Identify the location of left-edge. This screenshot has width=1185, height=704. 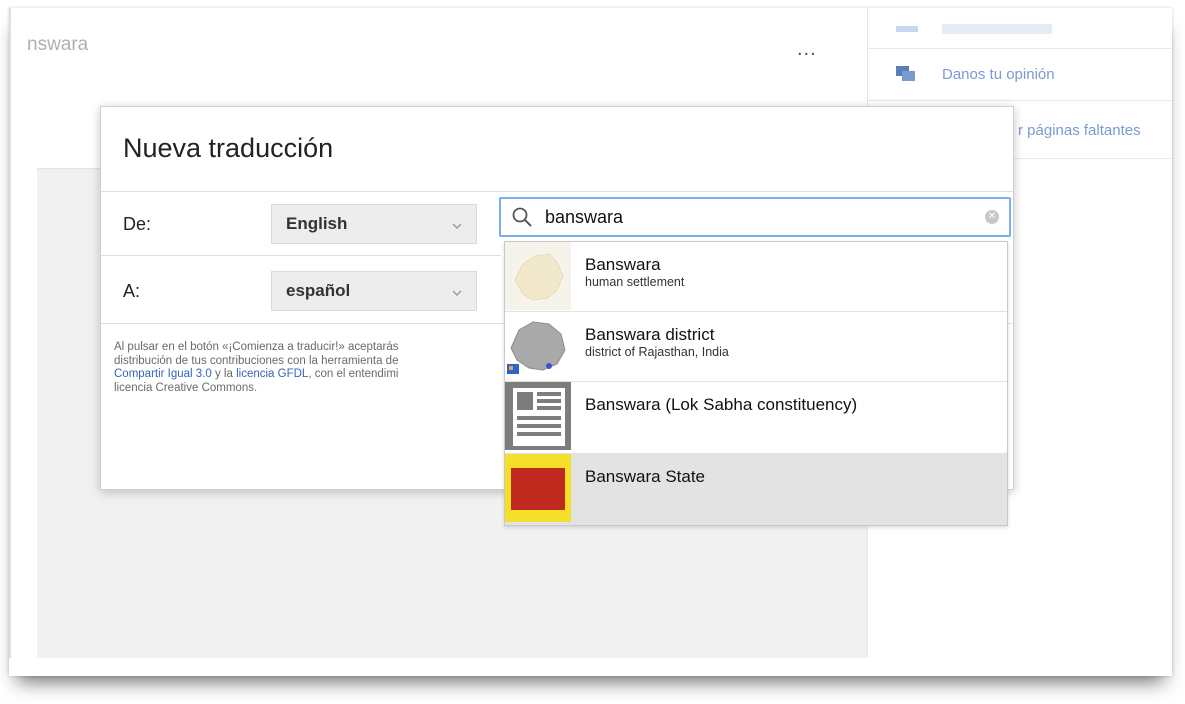
(23, 333).